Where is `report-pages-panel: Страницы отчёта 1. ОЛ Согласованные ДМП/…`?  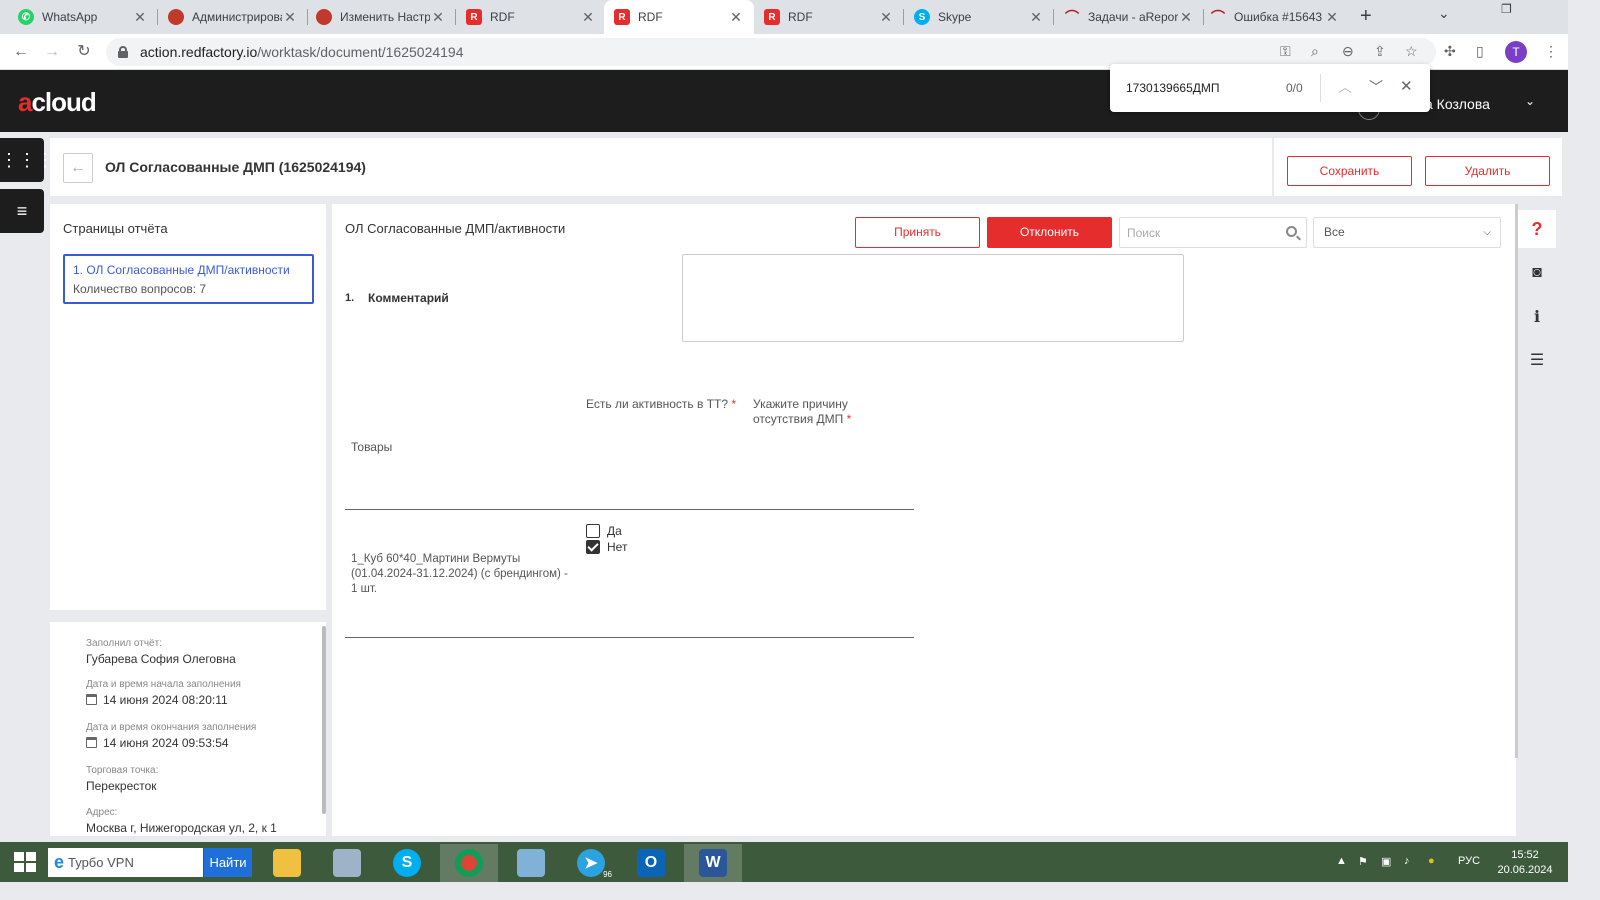
report-pages-panel: Страницы отчёта 1. ОЛ Согласованные ДМП/… is located at coordinates (188, 407).